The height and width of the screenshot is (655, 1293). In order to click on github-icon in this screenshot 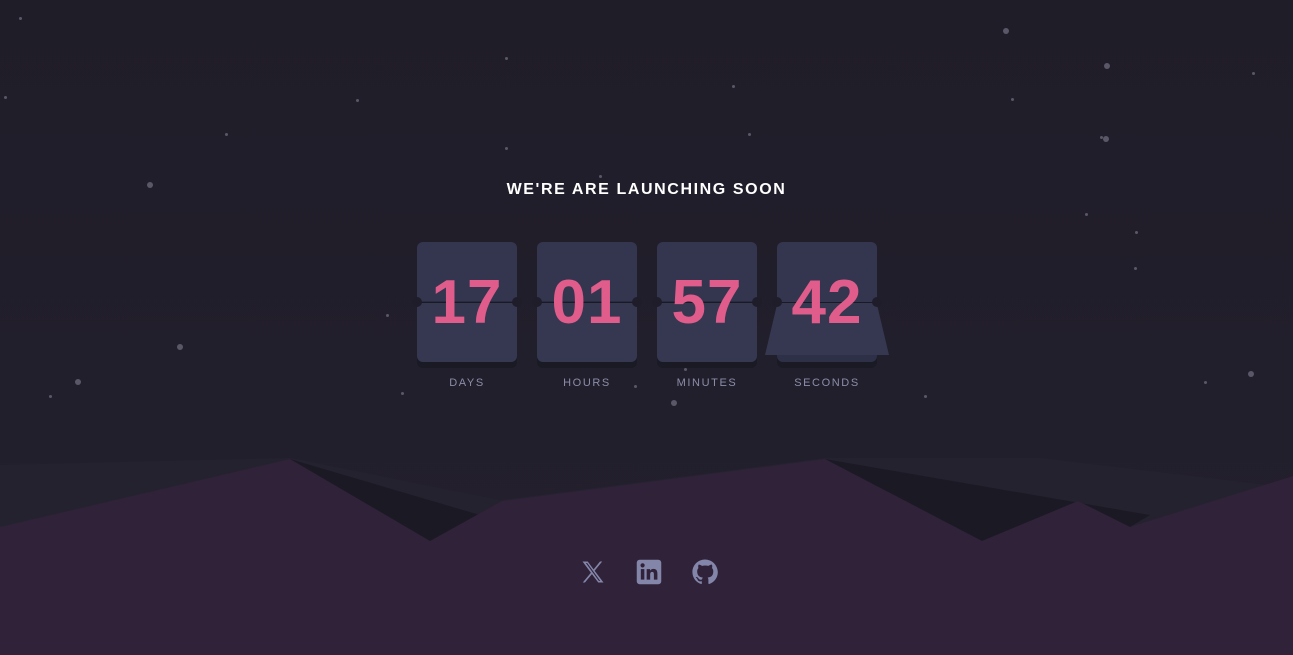, I will do `click(705, 572)`.